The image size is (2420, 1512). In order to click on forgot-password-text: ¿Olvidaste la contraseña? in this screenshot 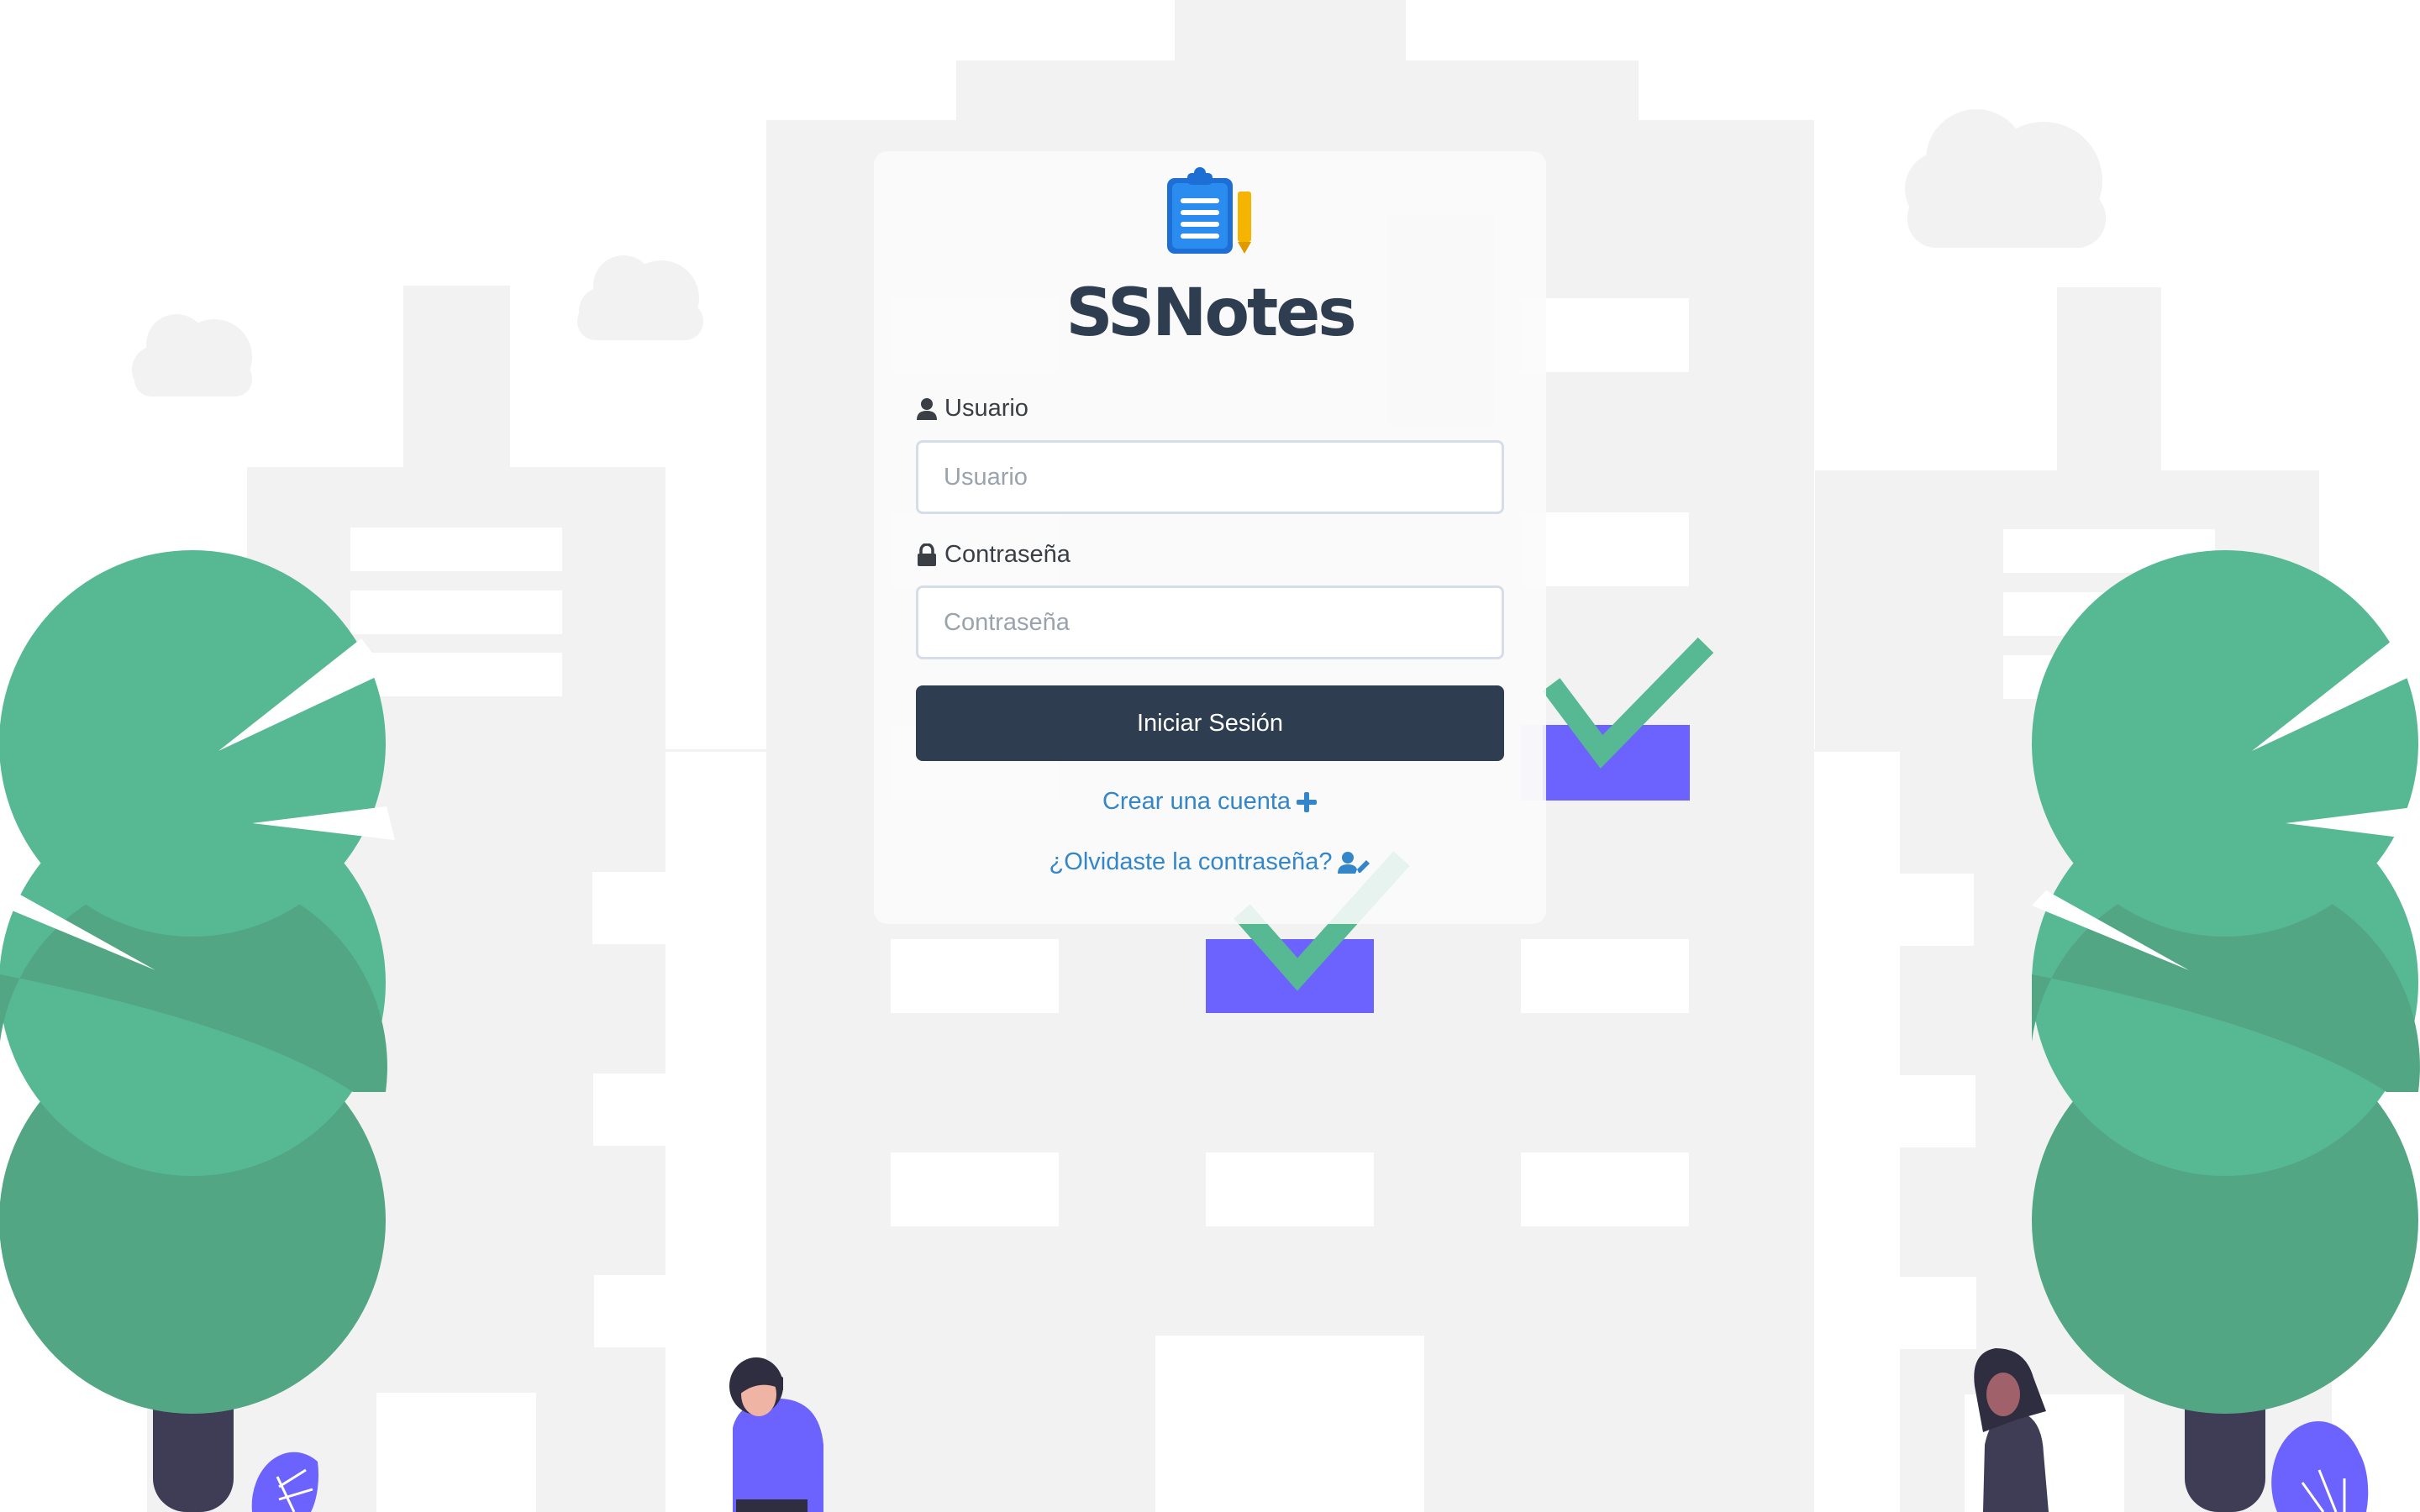, I will do `click(1191, 861)`.